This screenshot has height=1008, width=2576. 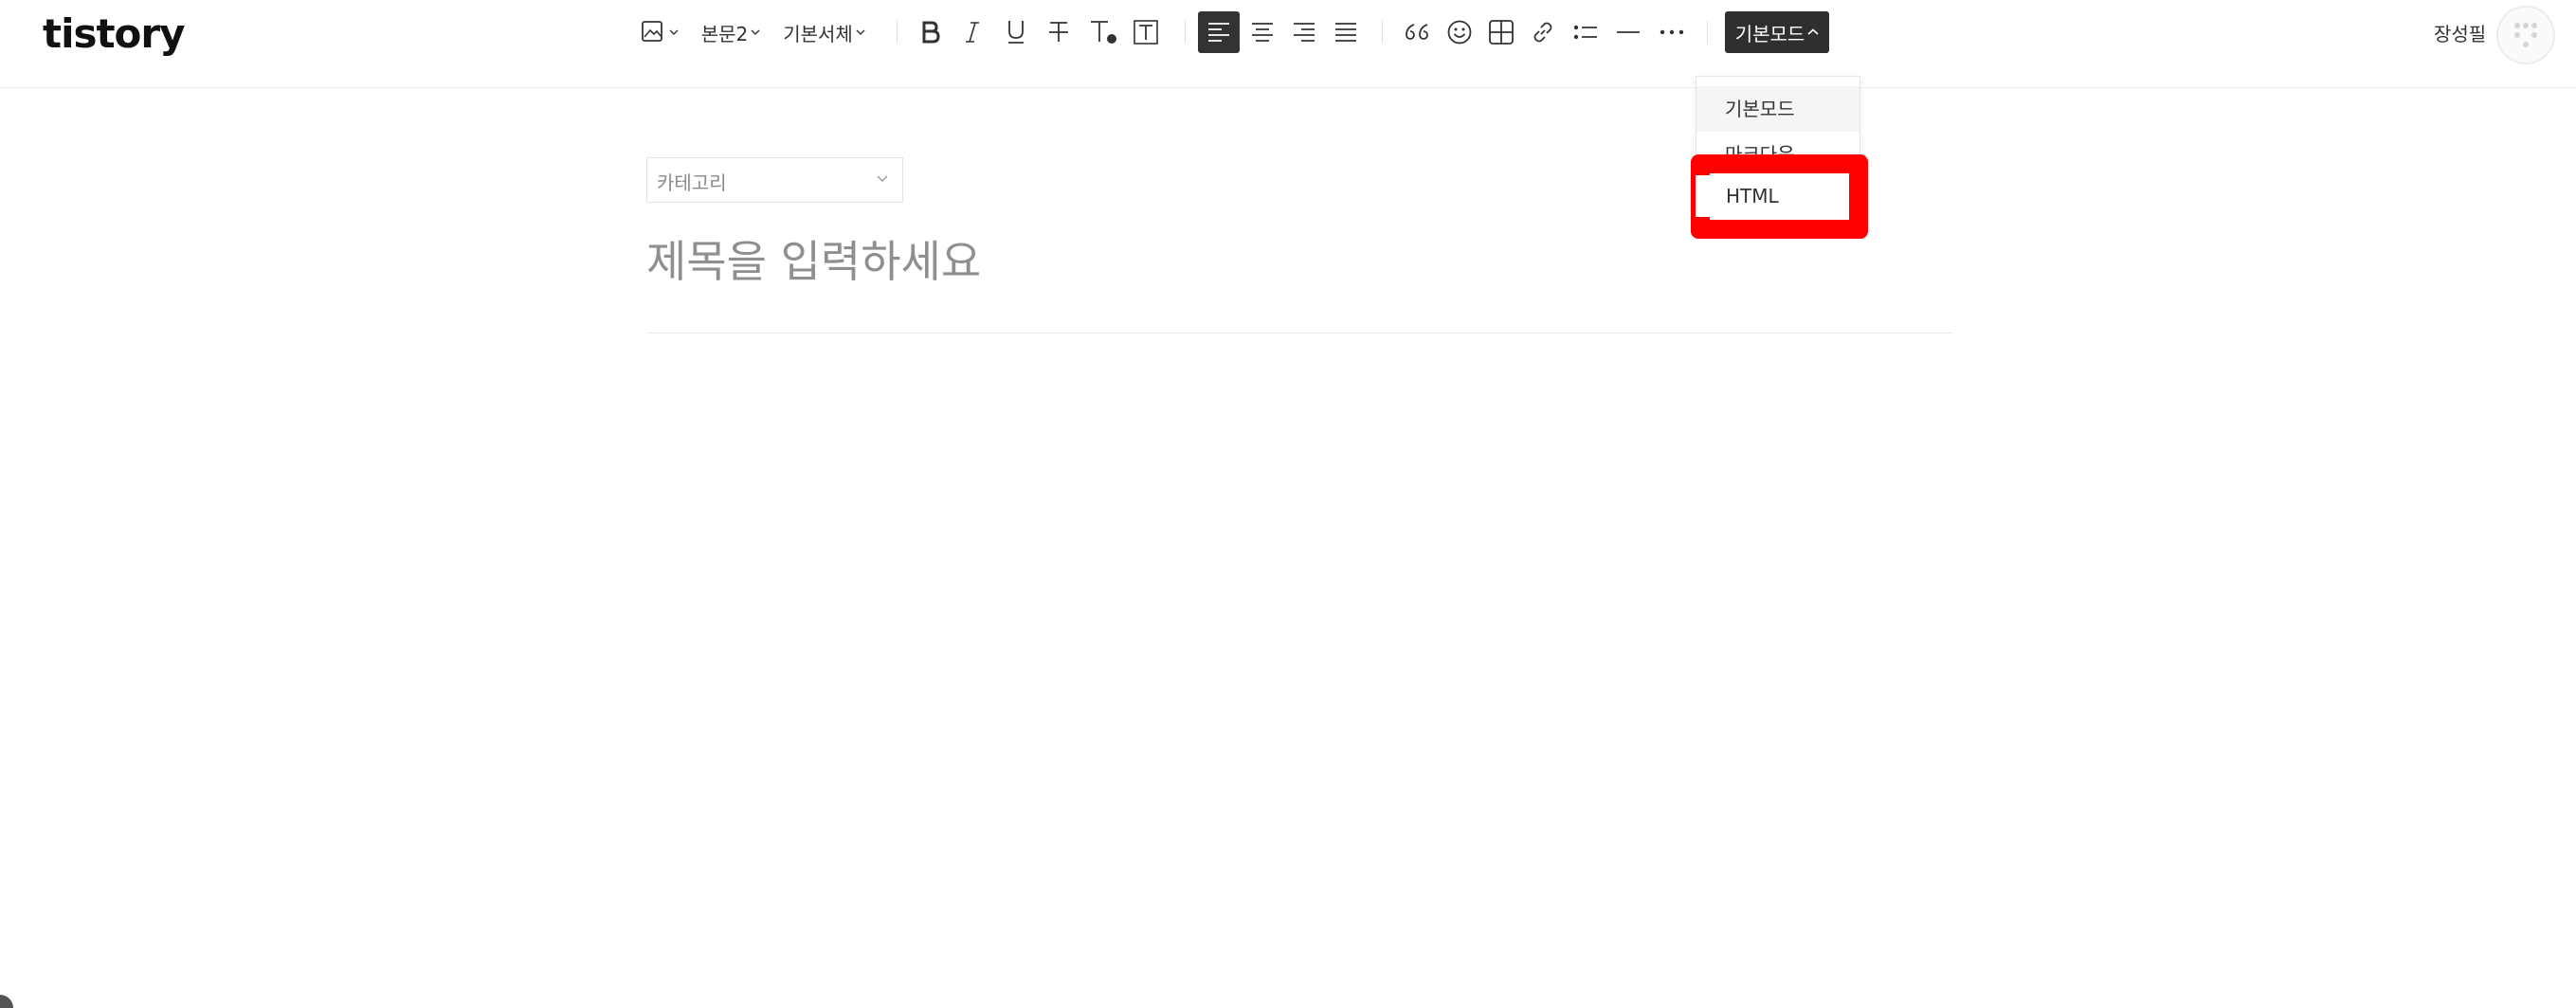 I want to click on align-left-icon, so click(x=1218, y=32).